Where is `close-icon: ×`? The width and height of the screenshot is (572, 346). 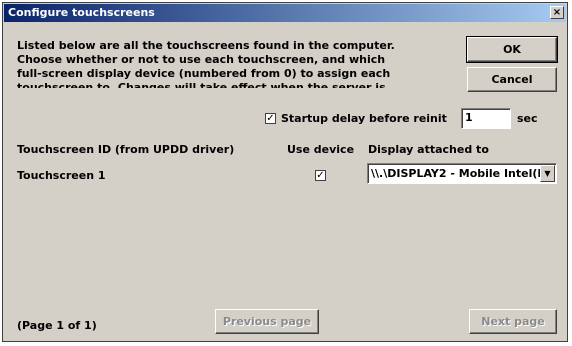
close-icon: × is located at coordinates (557, 12).